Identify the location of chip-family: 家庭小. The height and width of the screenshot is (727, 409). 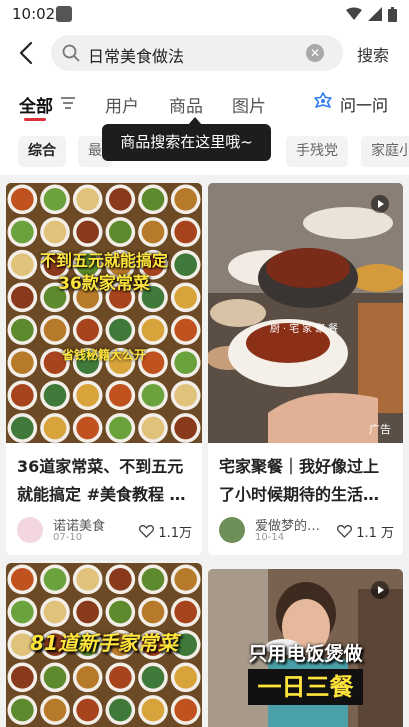
(385, 151).